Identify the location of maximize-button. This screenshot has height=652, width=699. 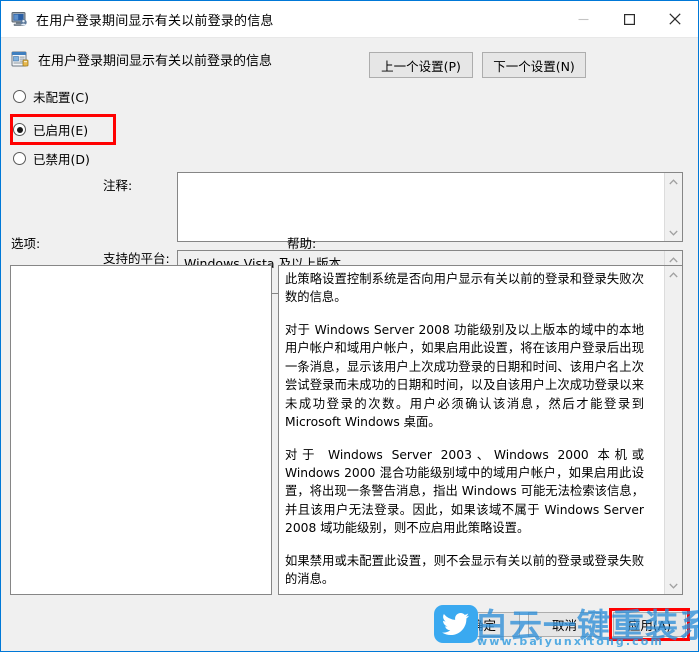
(629, 19).